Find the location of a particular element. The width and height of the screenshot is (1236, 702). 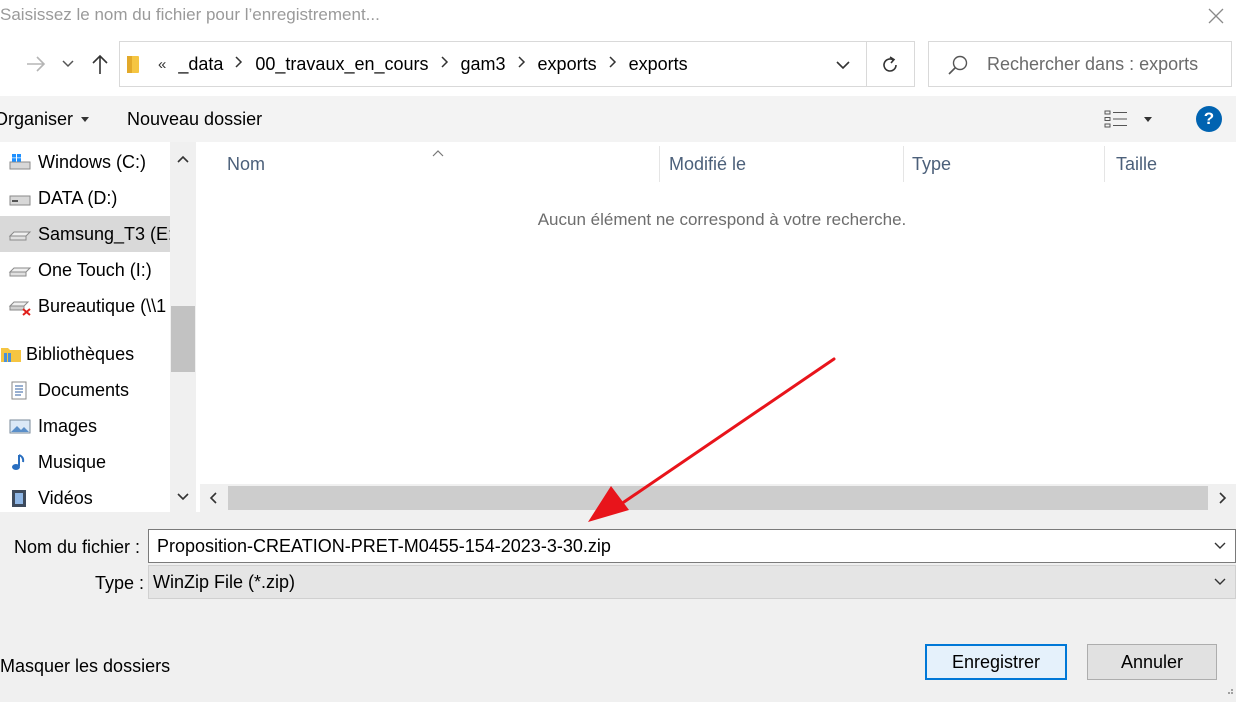

sidebar-item-images: Images is located at coordinates (85, 426).